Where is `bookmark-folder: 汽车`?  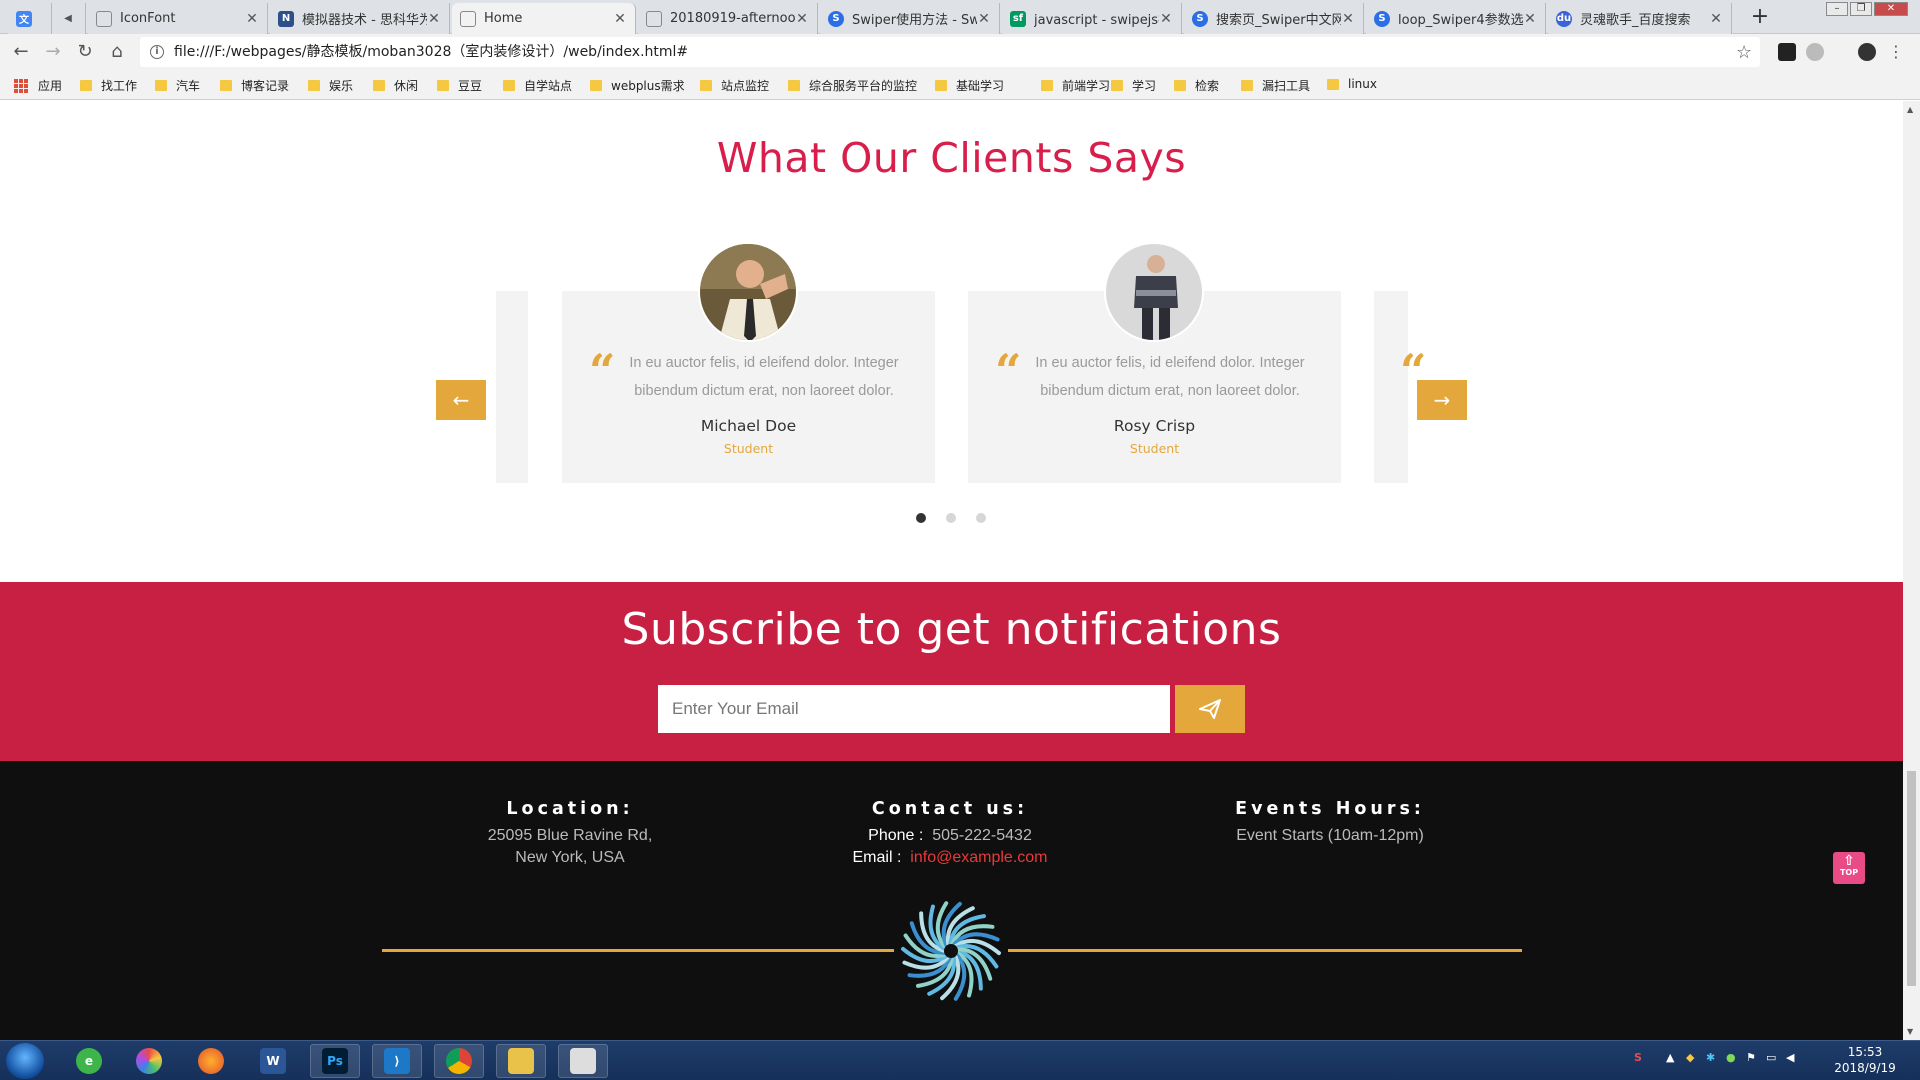
bookmark-folder: 汽车 is located at coordinates (177, 85).